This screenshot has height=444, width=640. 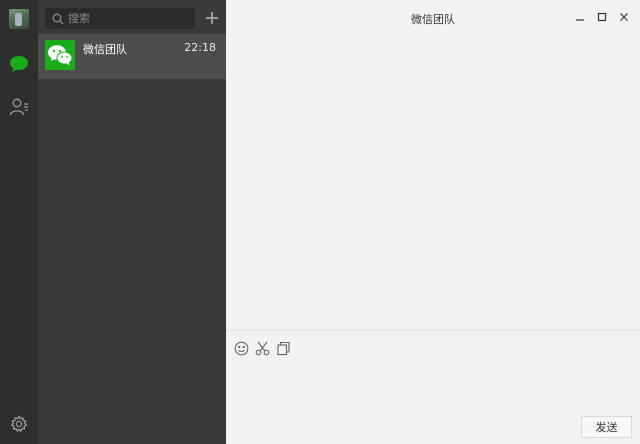 I want to click on emoji-button, so click(x=241, y=348).